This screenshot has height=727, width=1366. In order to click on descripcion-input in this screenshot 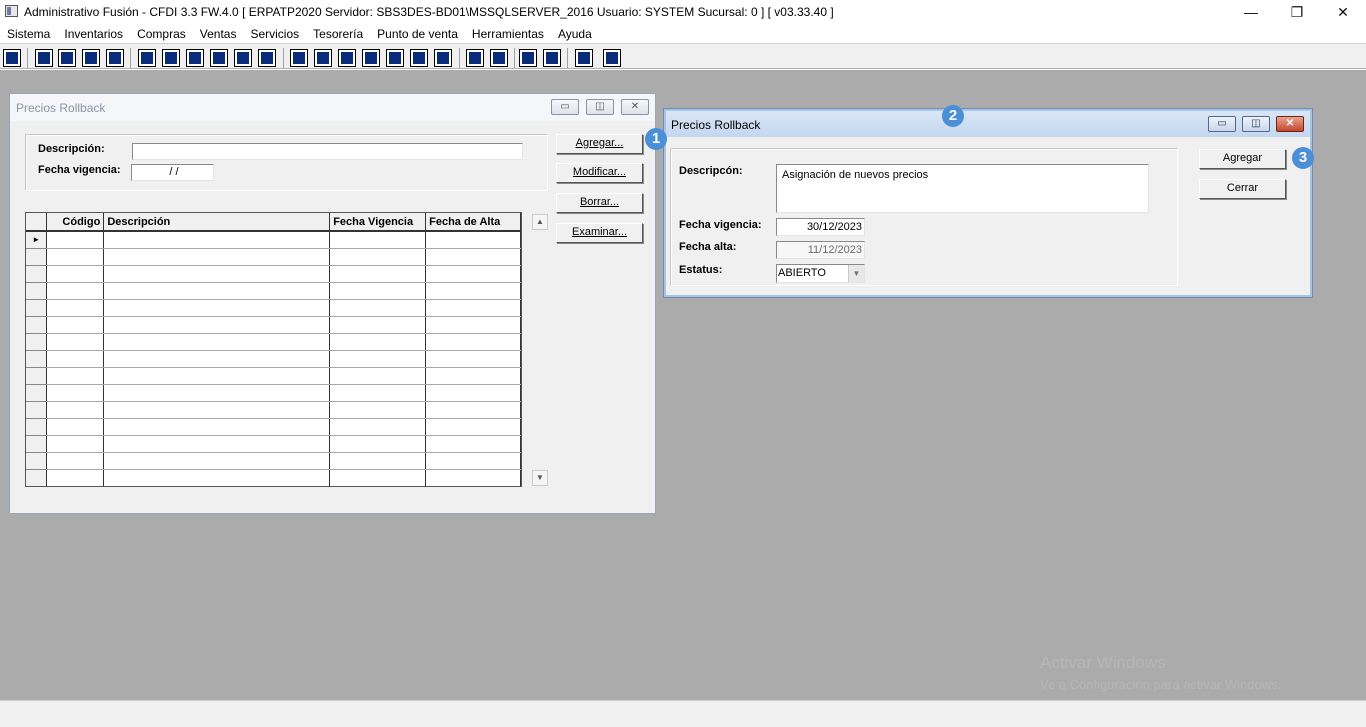, I will do `click(327, 151)`.